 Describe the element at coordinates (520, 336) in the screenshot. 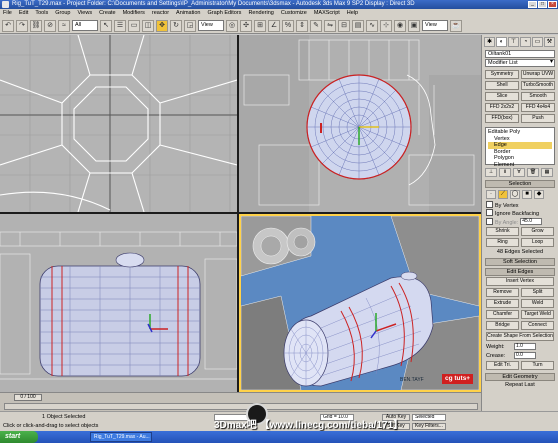

I see `create-shape-button: Create Shape From Selection` at that location.